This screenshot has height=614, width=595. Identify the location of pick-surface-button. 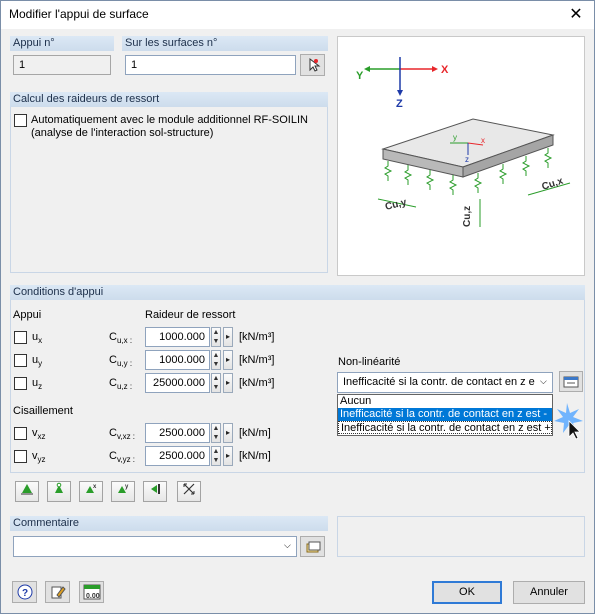
(312, 65).